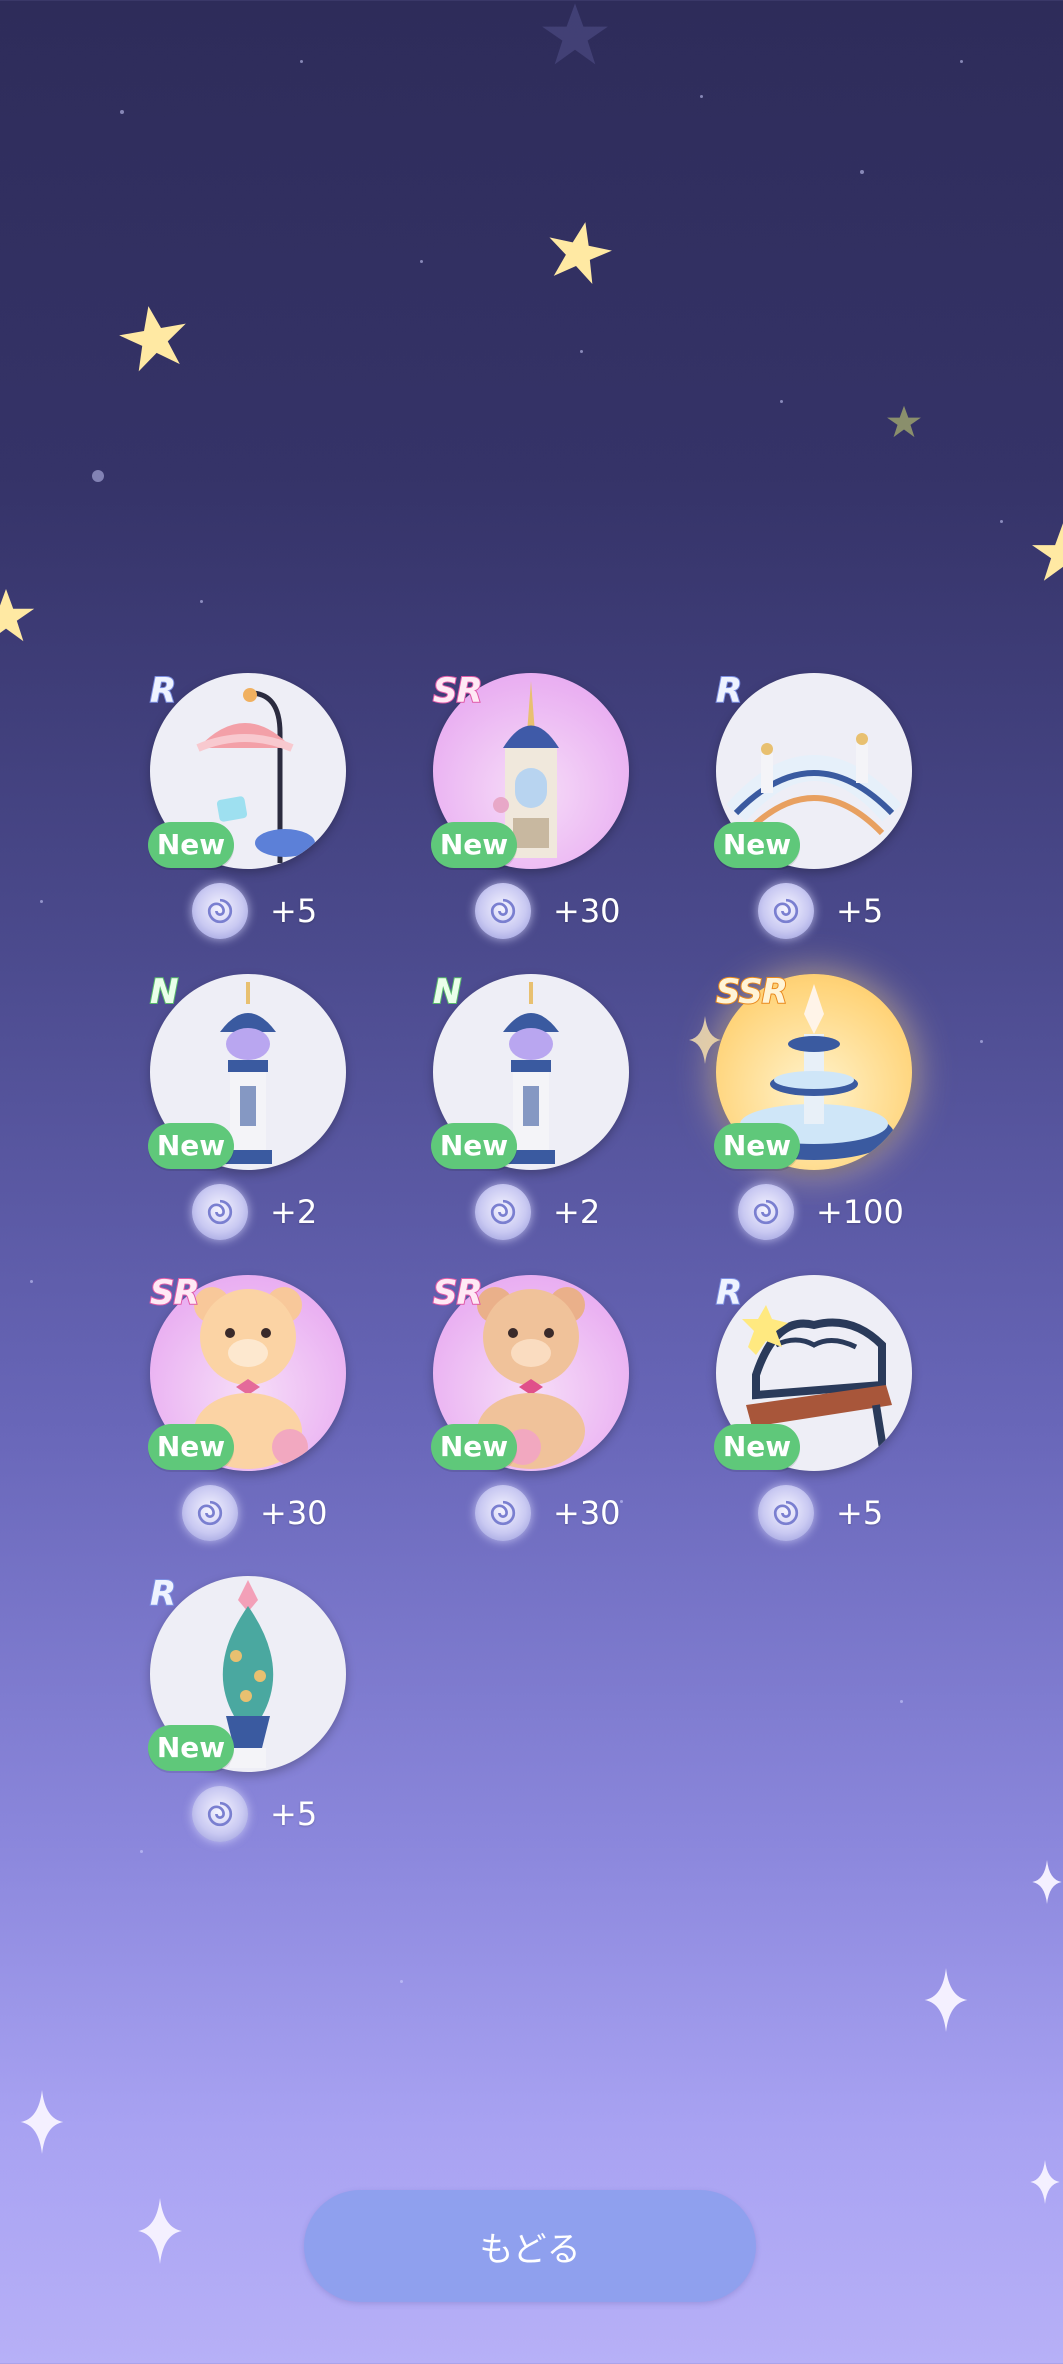 The image size is (1063, 2364). I want to click on item-card: SSR New +100, so click(796, 1122).